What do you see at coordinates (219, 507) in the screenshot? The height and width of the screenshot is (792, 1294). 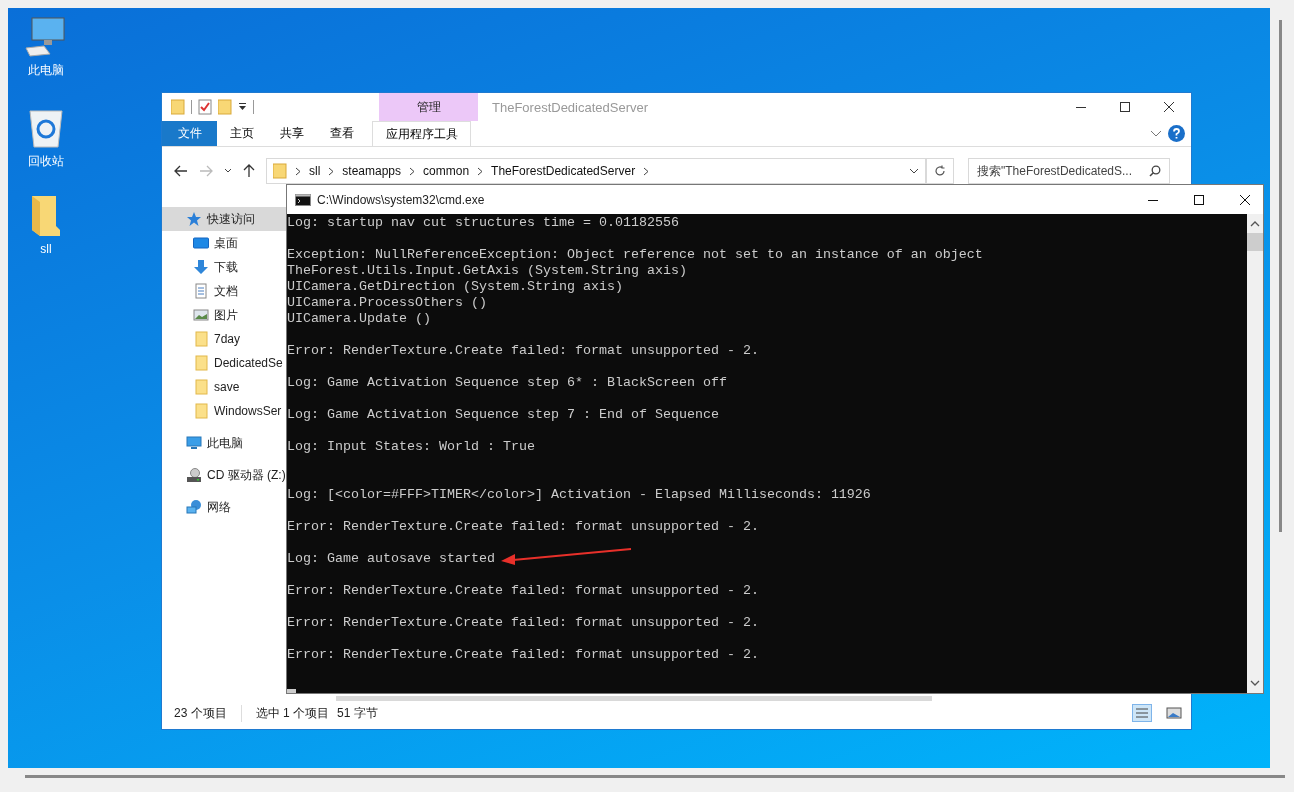 I see `nav-label: 网络` at bounding box center [219, 507].